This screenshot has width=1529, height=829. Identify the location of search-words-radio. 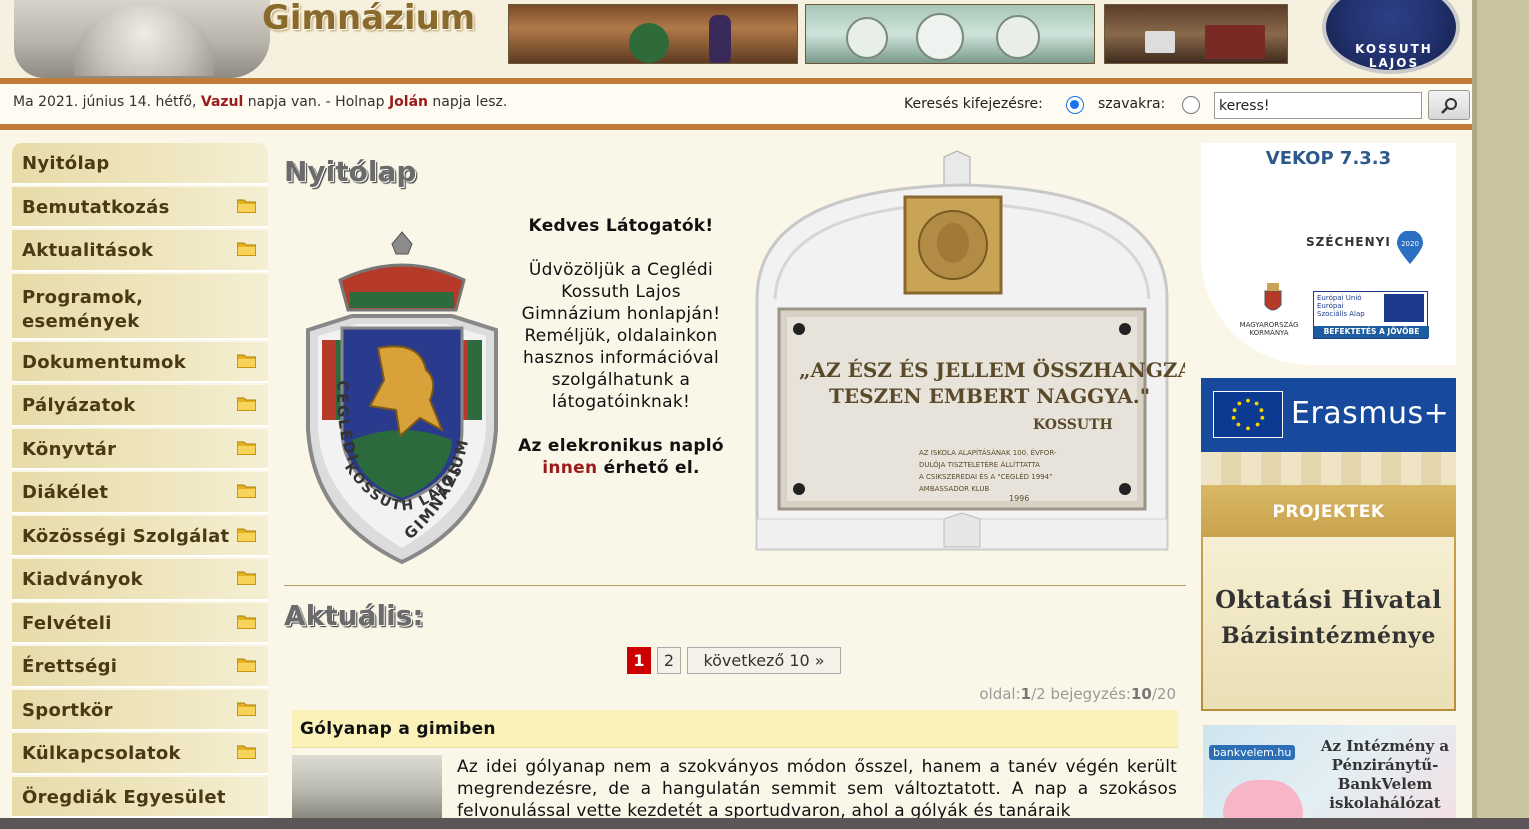
(1191, 105).